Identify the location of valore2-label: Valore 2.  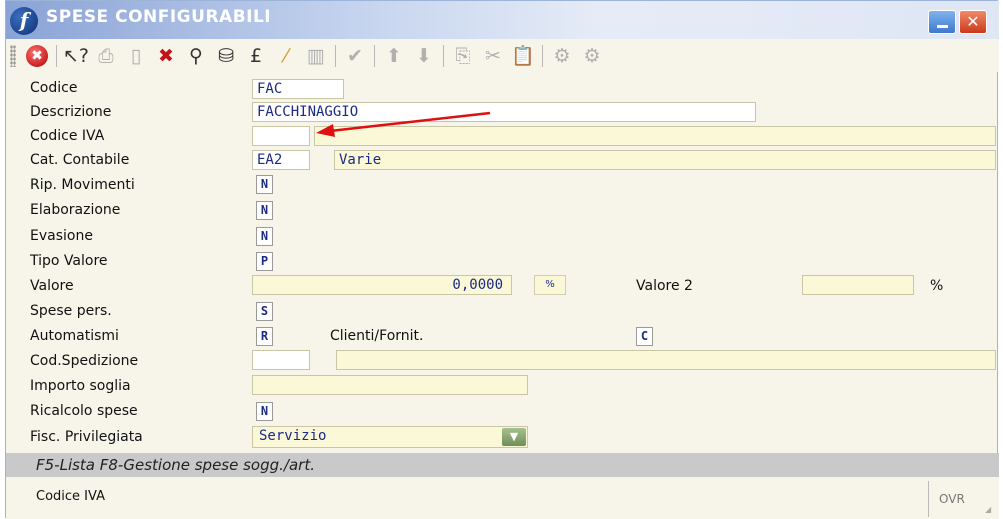
(664, 286).